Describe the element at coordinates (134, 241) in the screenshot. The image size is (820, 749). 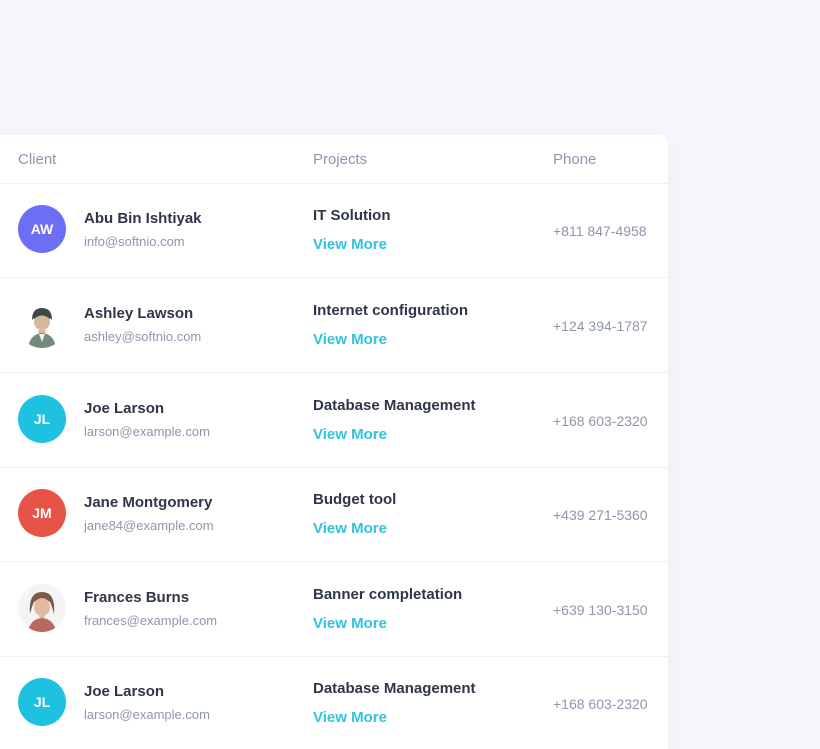
I see `client-email: info@softnio.com` at that location.